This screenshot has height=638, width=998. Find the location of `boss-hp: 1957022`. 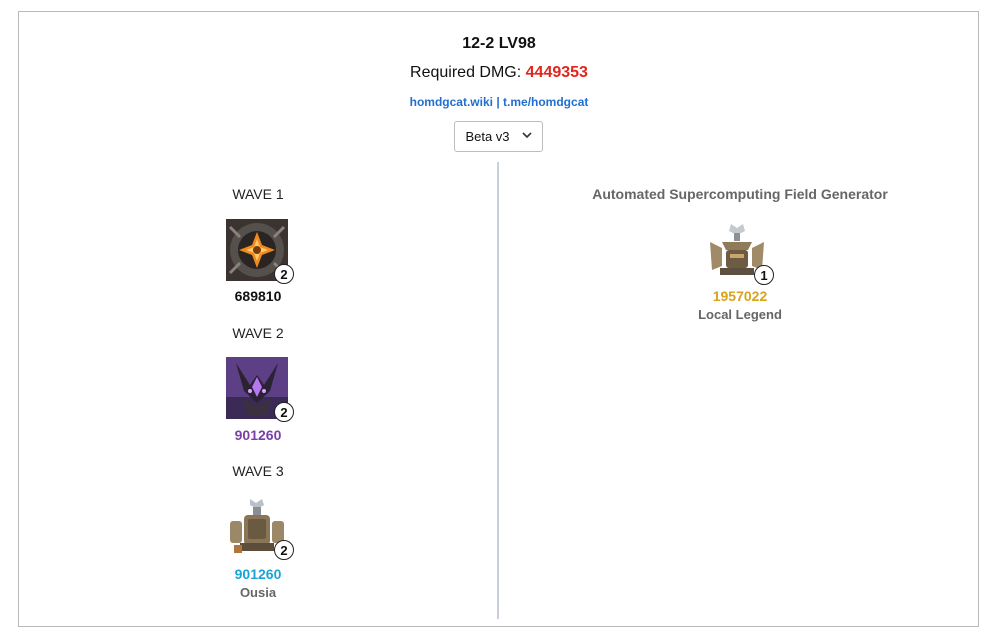

boss-hp: 1957022 is located at coordinates (740, 296).